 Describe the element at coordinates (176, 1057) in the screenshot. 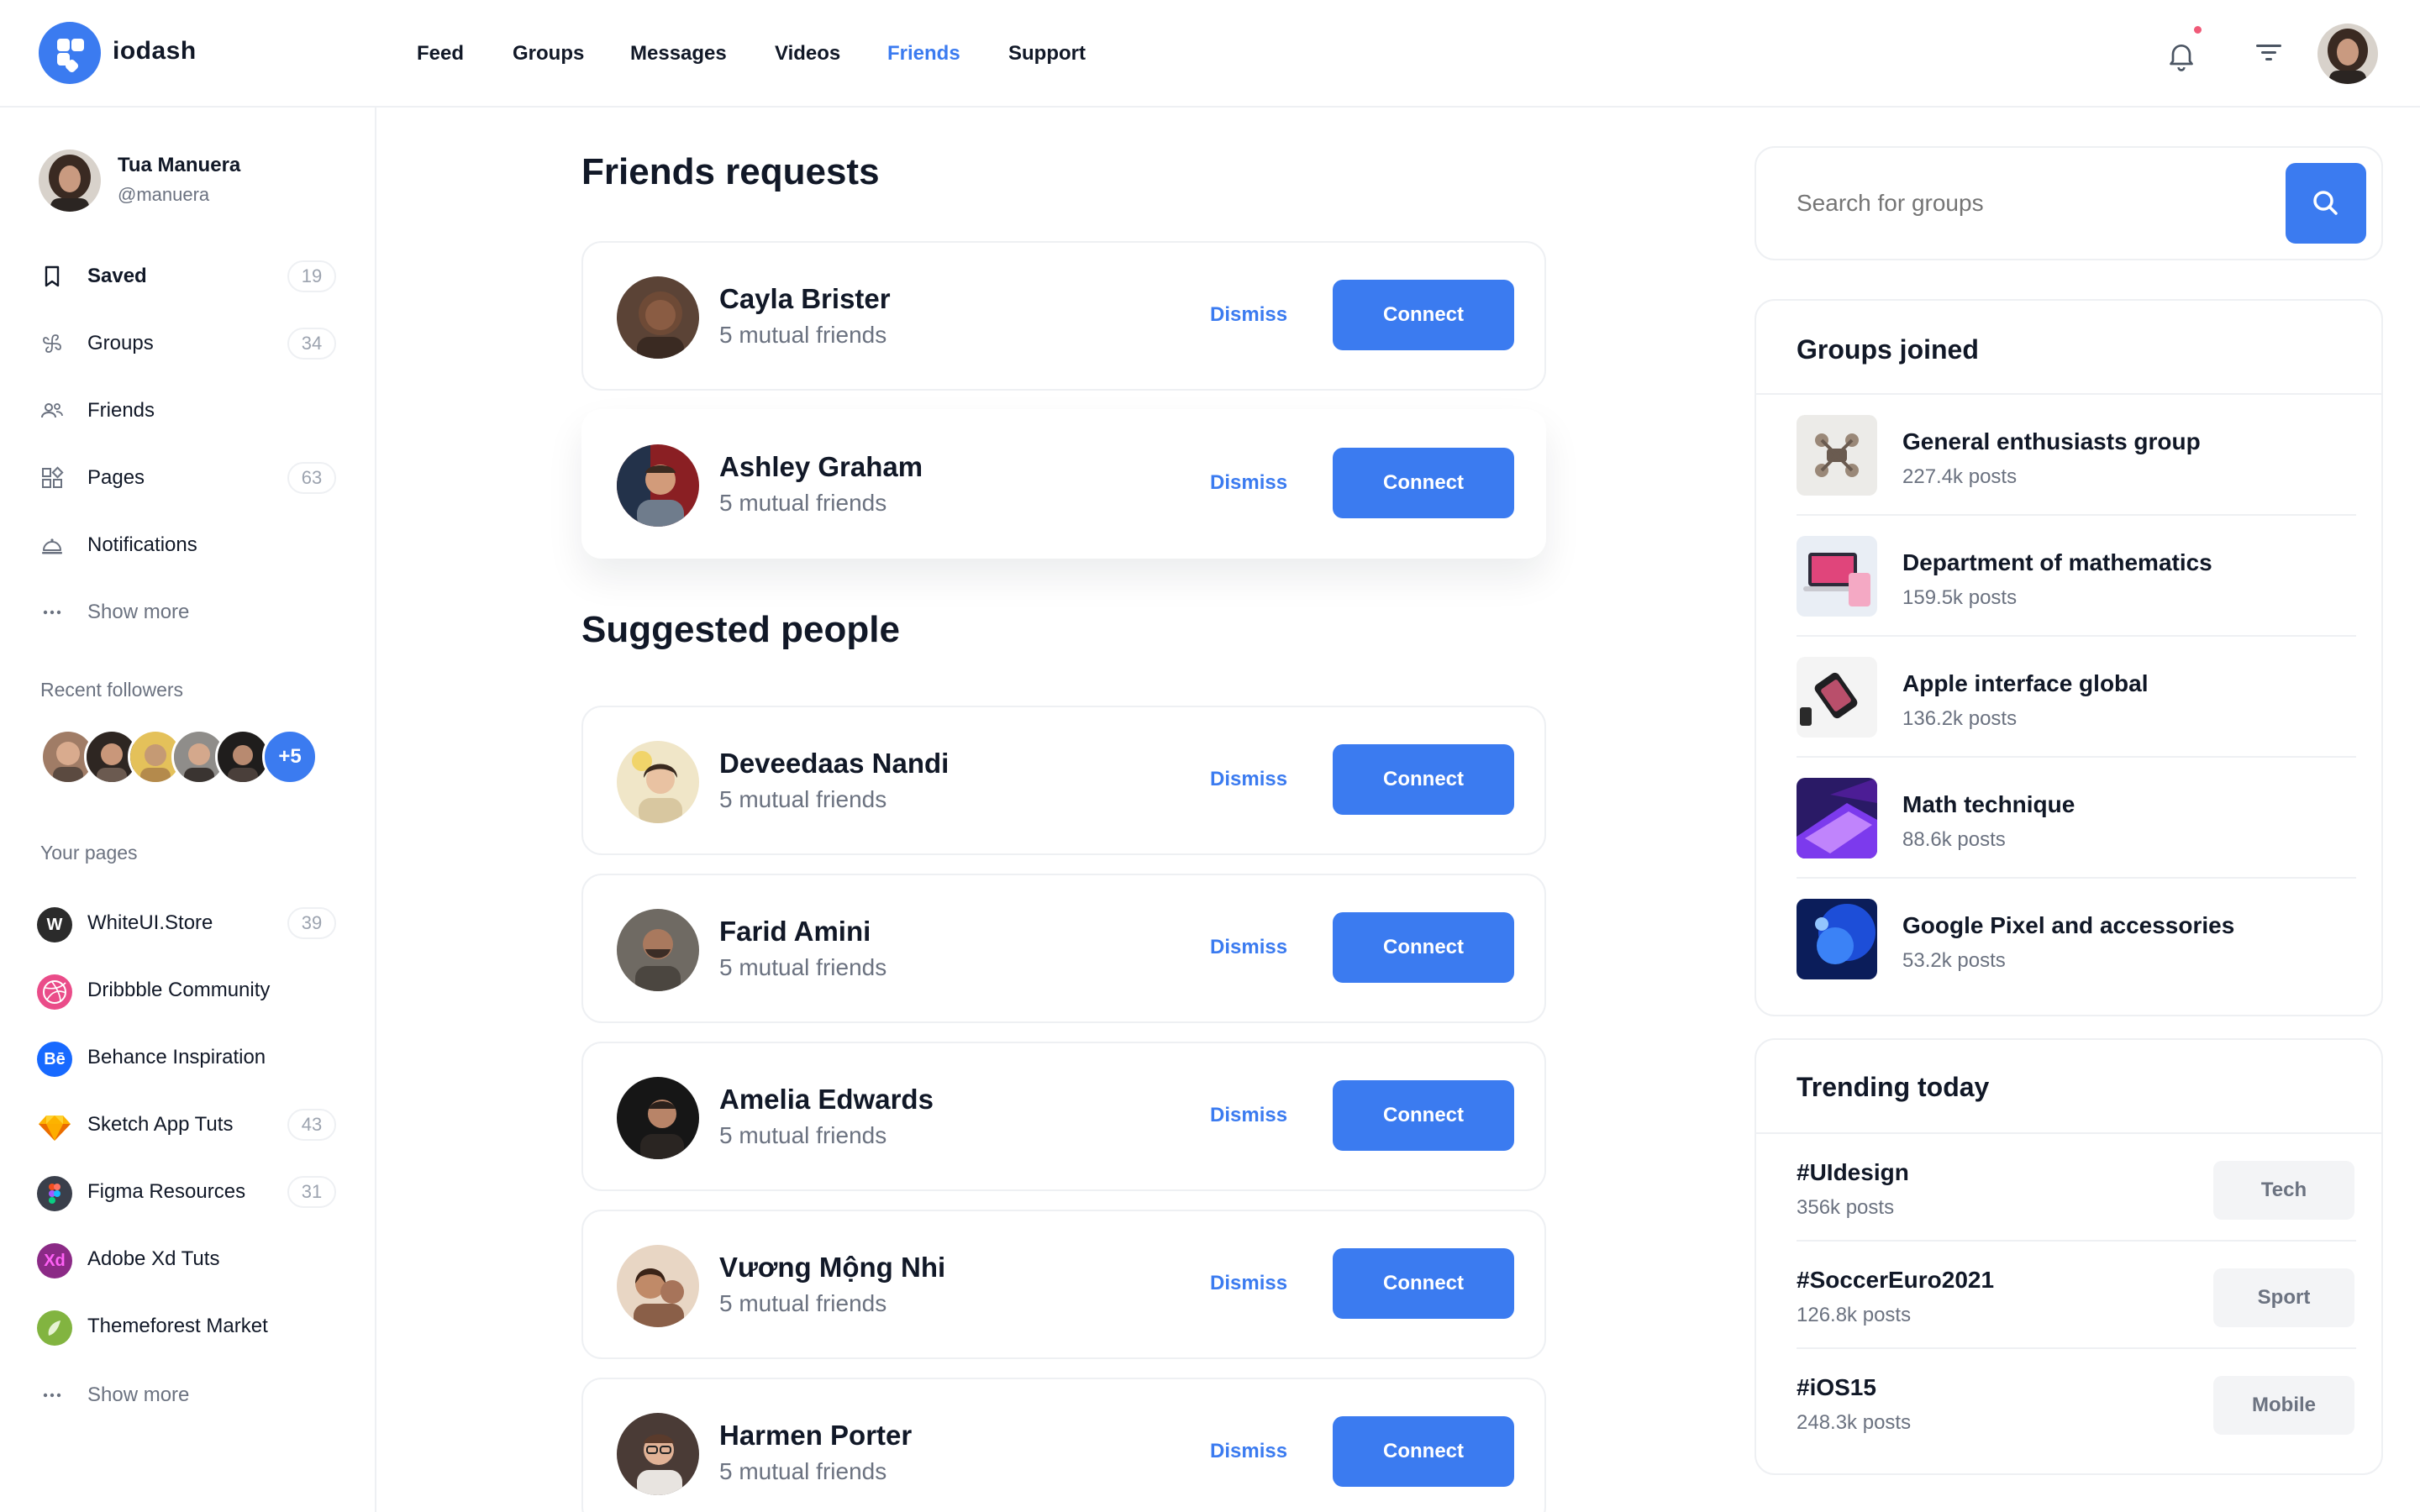

I see `page-item-label: Behance Inspiration` at that location.